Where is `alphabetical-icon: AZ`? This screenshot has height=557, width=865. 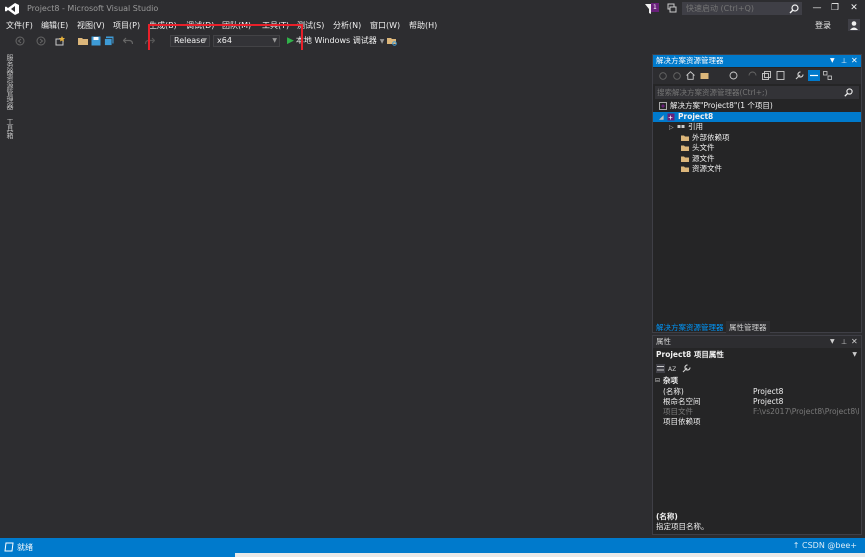 alphabetical-icon: AZ is located at coordinates (672, 368).